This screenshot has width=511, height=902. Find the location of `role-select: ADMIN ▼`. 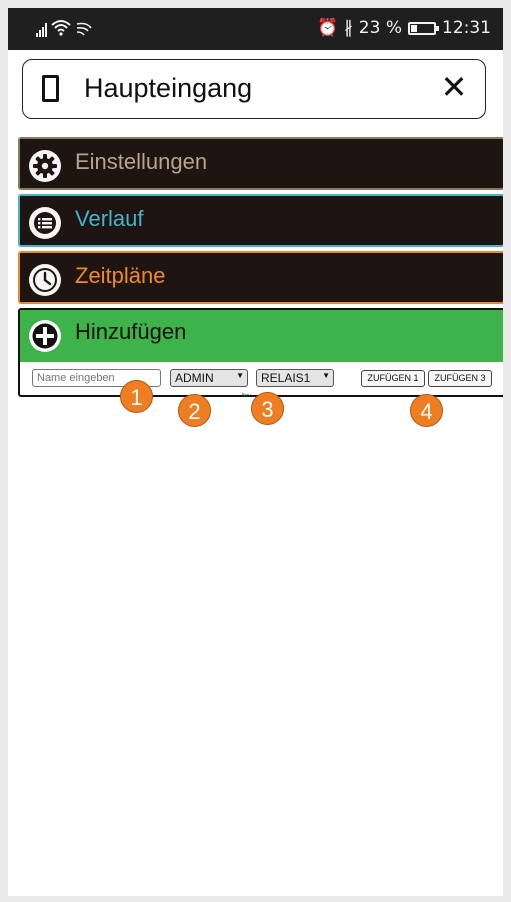

role-select: ADMIN ▼ is located at coordinates (209, 378).